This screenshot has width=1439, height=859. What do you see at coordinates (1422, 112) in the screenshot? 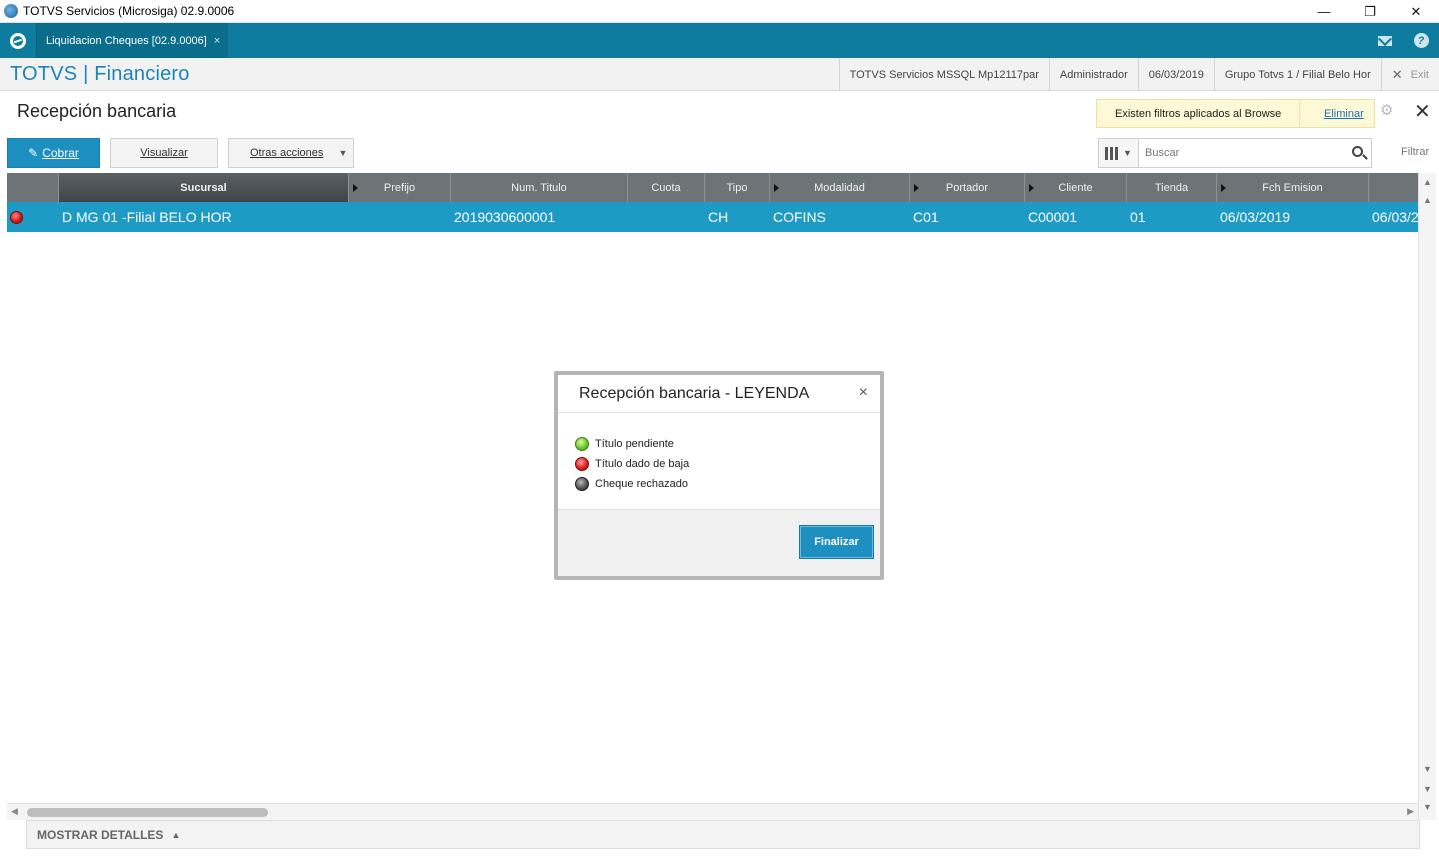
I see `close-page-icon: ✕` at bounding box center [1422, 112].